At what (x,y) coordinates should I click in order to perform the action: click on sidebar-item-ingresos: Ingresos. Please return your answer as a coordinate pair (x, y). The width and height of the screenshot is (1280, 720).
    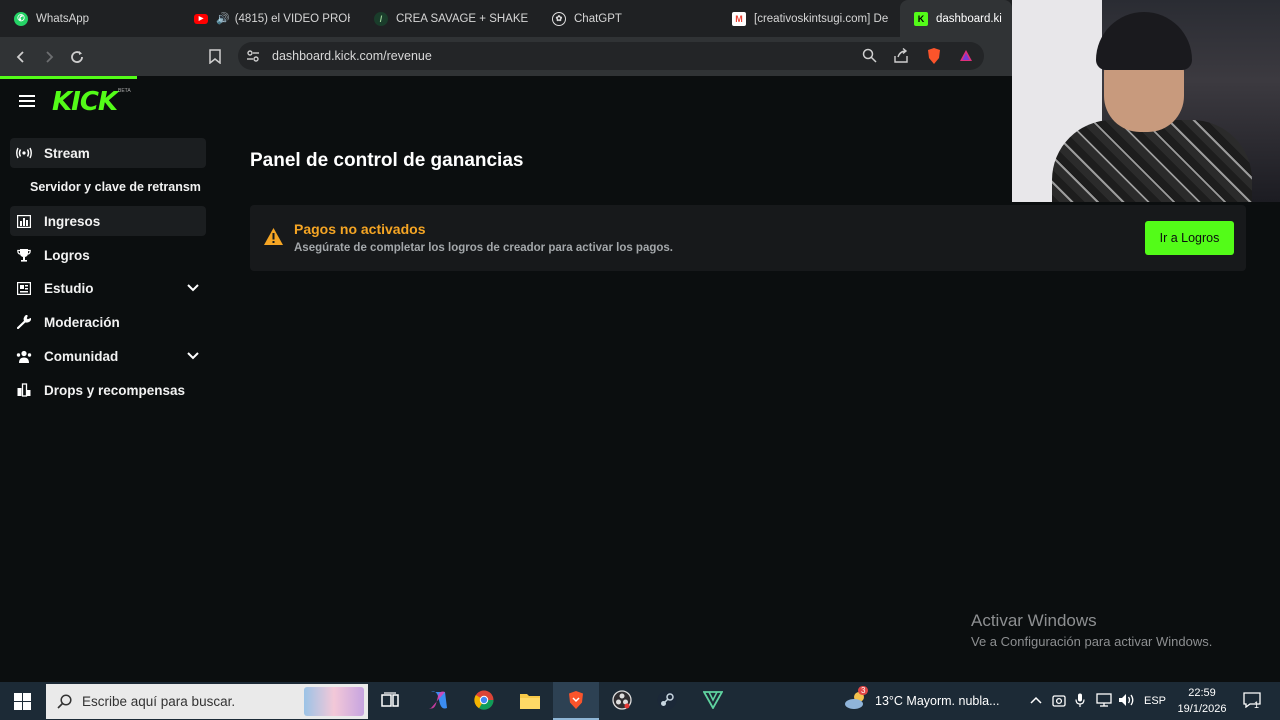
    Looking at the image, I should click on (108, 221).